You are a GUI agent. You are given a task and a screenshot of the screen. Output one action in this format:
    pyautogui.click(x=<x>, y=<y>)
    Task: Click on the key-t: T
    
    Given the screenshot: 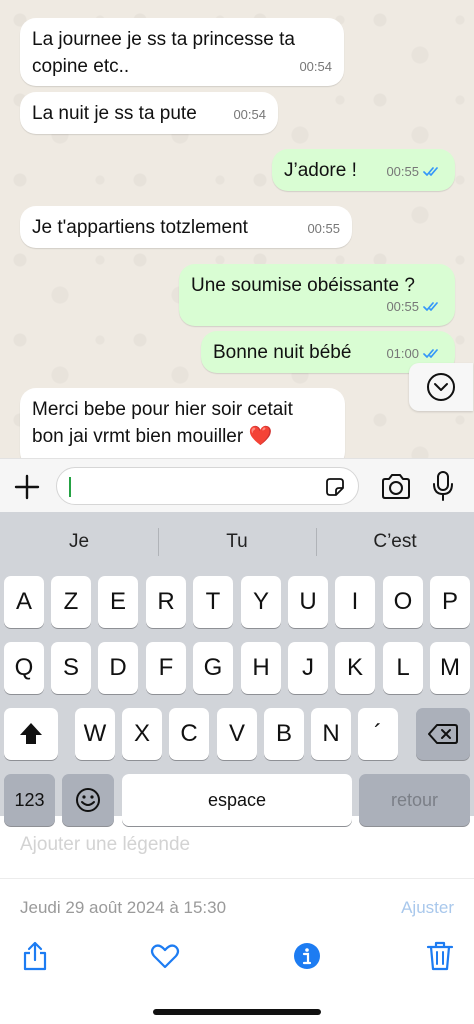 What is the action you would take?
    pyautogui.click(x=213, y=602)
    